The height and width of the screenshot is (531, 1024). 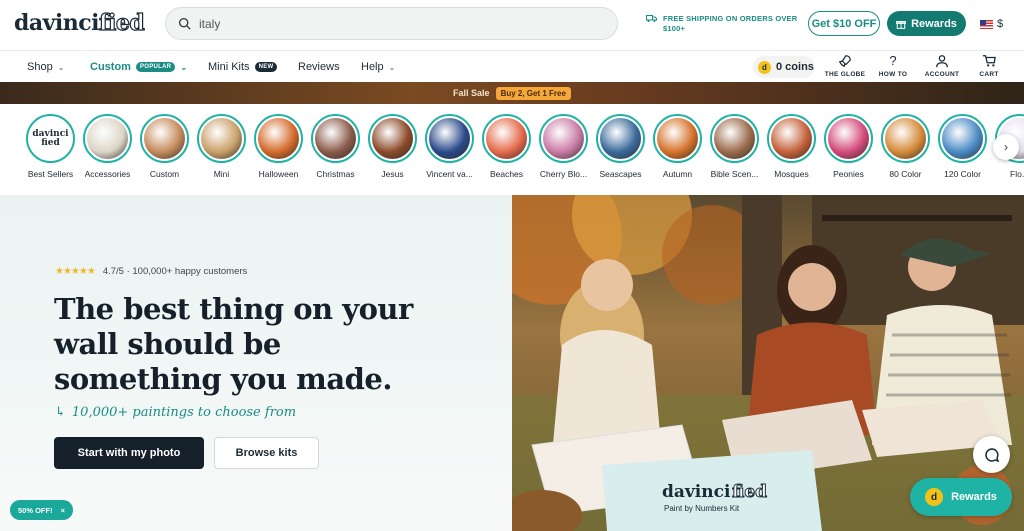 I want to click on category-image: davinci fied, so click(x=50, y=138).